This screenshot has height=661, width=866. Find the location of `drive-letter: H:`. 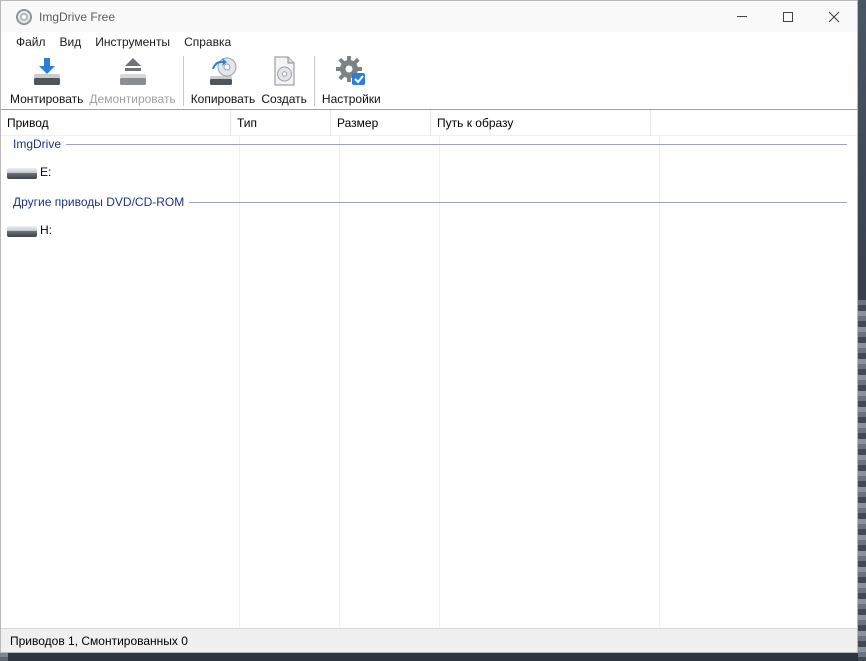

drive-letter: H: is located at coordinates (46, 230).